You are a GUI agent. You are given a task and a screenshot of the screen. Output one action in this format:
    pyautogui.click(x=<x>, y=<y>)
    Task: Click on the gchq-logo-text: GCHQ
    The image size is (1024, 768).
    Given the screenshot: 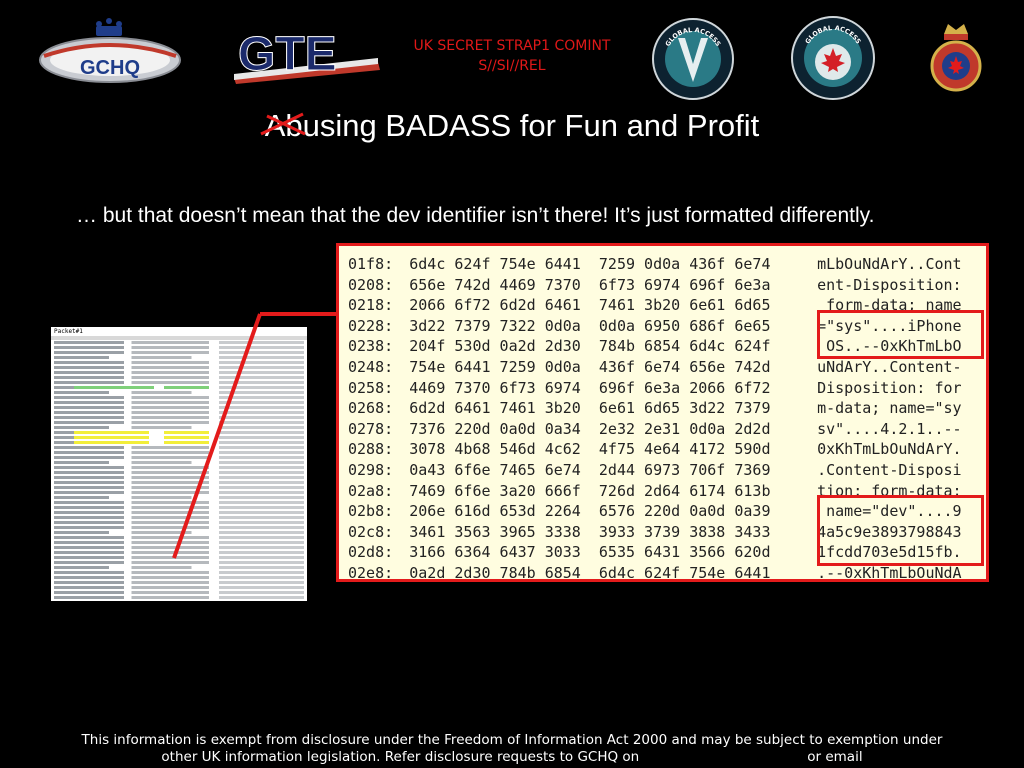 What is the action you would take?
    pyautogui.click(x=110, y=68)
    